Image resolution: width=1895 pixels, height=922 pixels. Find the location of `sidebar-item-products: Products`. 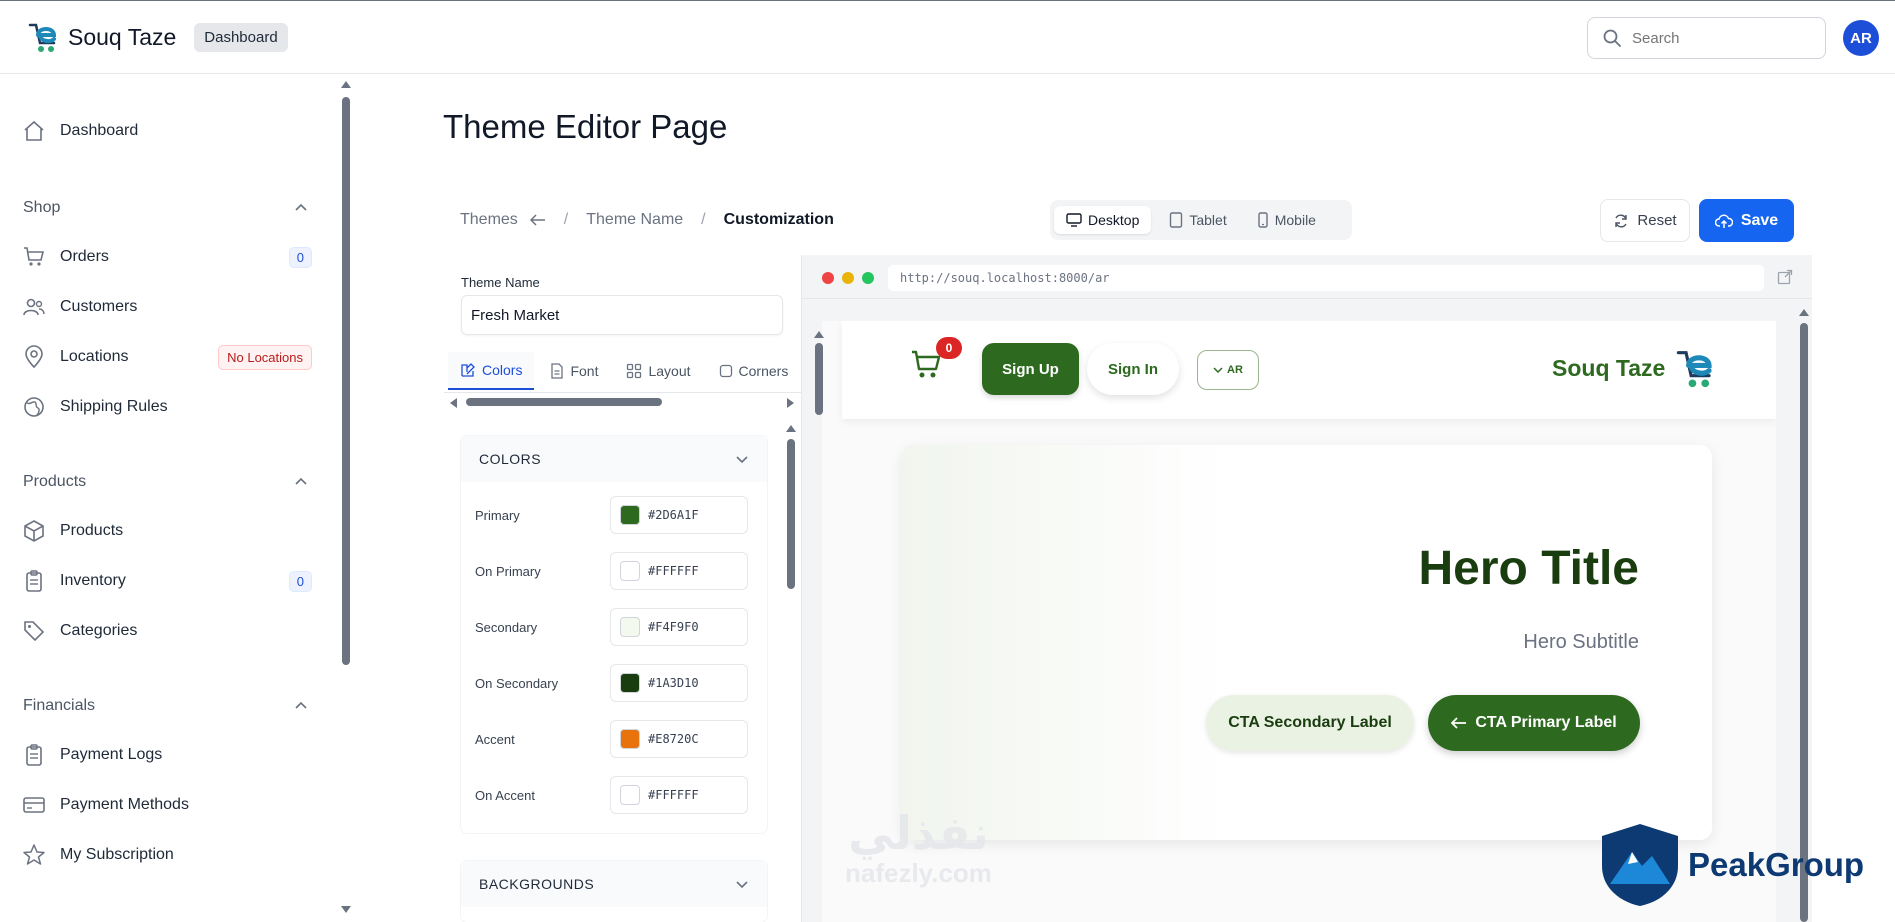

sidebar-item-products: Products is located at coordinates (167, 531).